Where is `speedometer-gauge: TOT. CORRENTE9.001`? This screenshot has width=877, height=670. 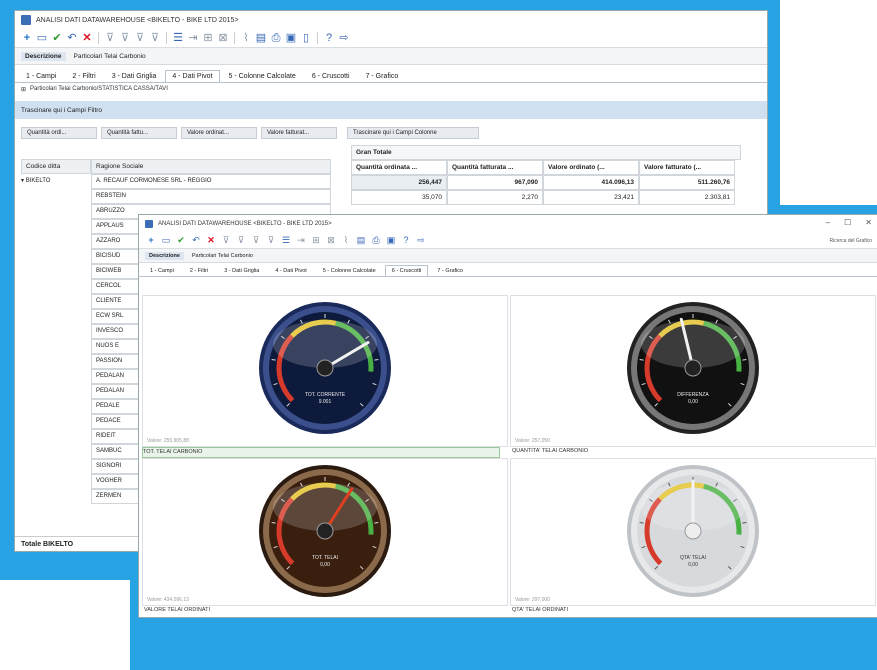
speedometer-gauge: TOT. CORRENTE9.001 is located at coordinates (325, 371).